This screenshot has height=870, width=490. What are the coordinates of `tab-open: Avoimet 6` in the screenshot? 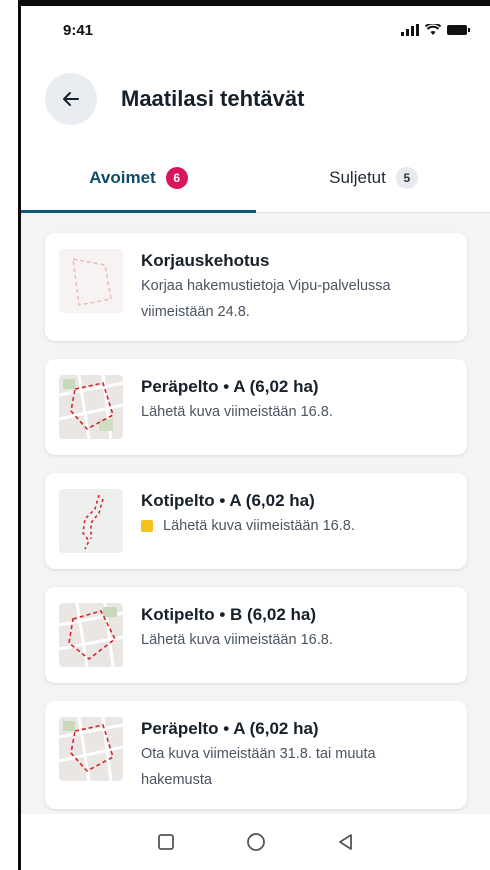 It's located at (138, 178).